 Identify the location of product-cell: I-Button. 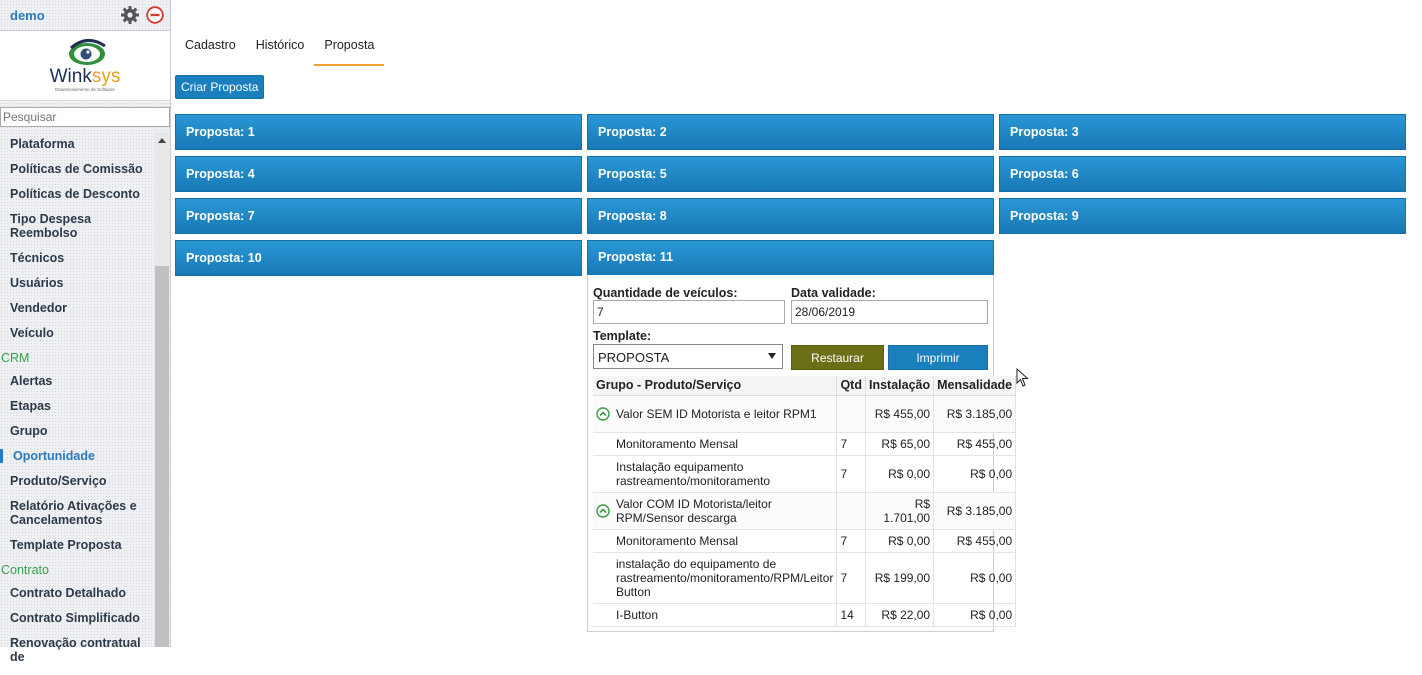
(715, 615).